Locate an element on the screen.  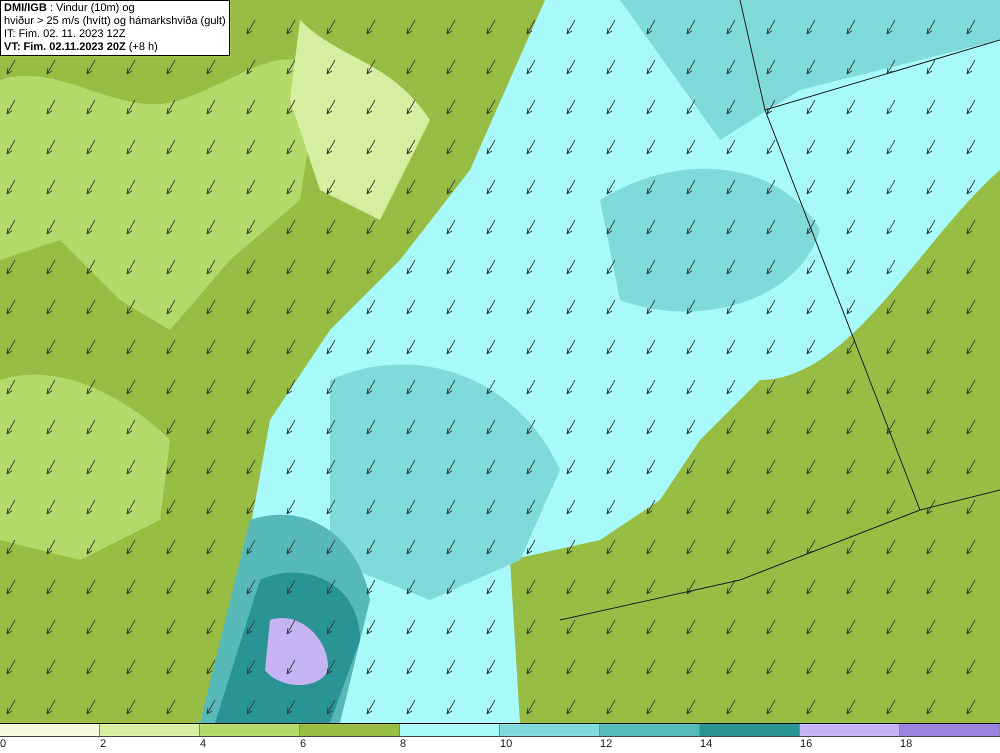
legend-tick-label: 10 is located at coordinates (506, 744).